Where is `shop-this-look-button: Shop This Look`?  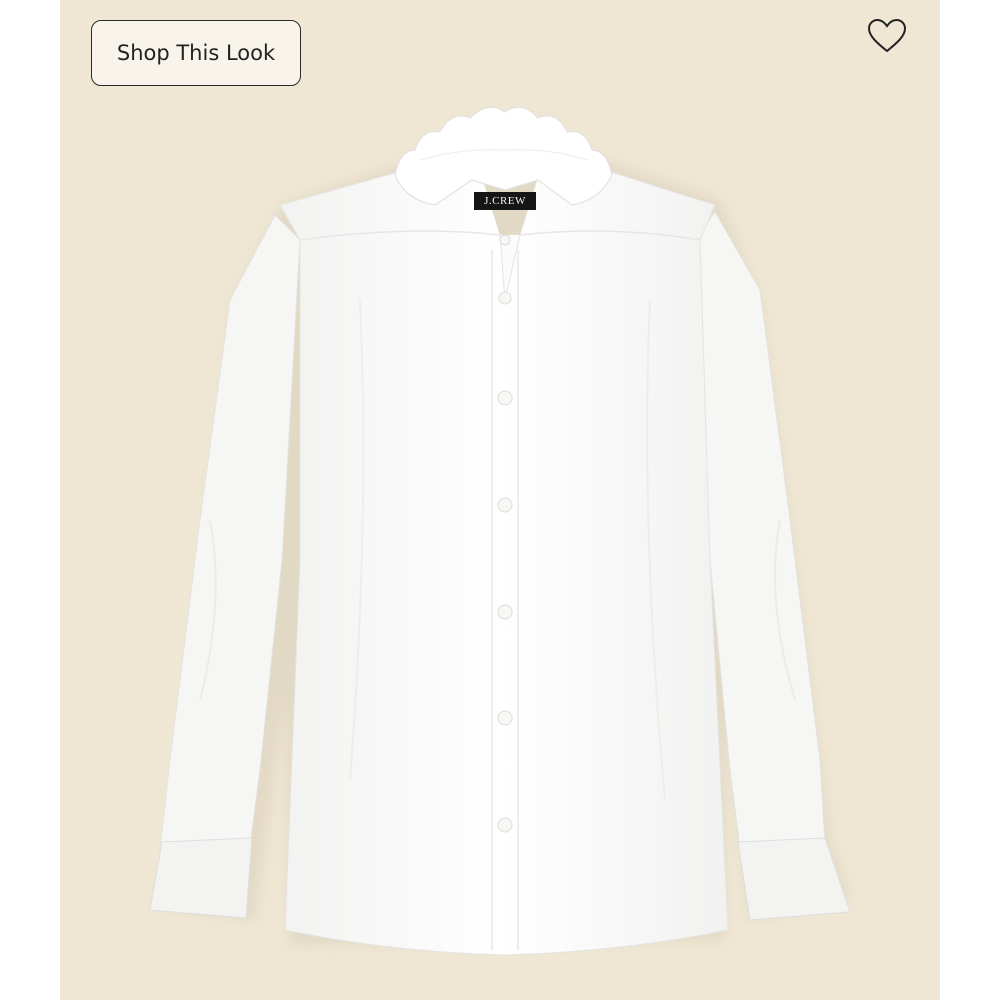
shop-this-look-button: Shop This Look is located at coordinates (196, 53).